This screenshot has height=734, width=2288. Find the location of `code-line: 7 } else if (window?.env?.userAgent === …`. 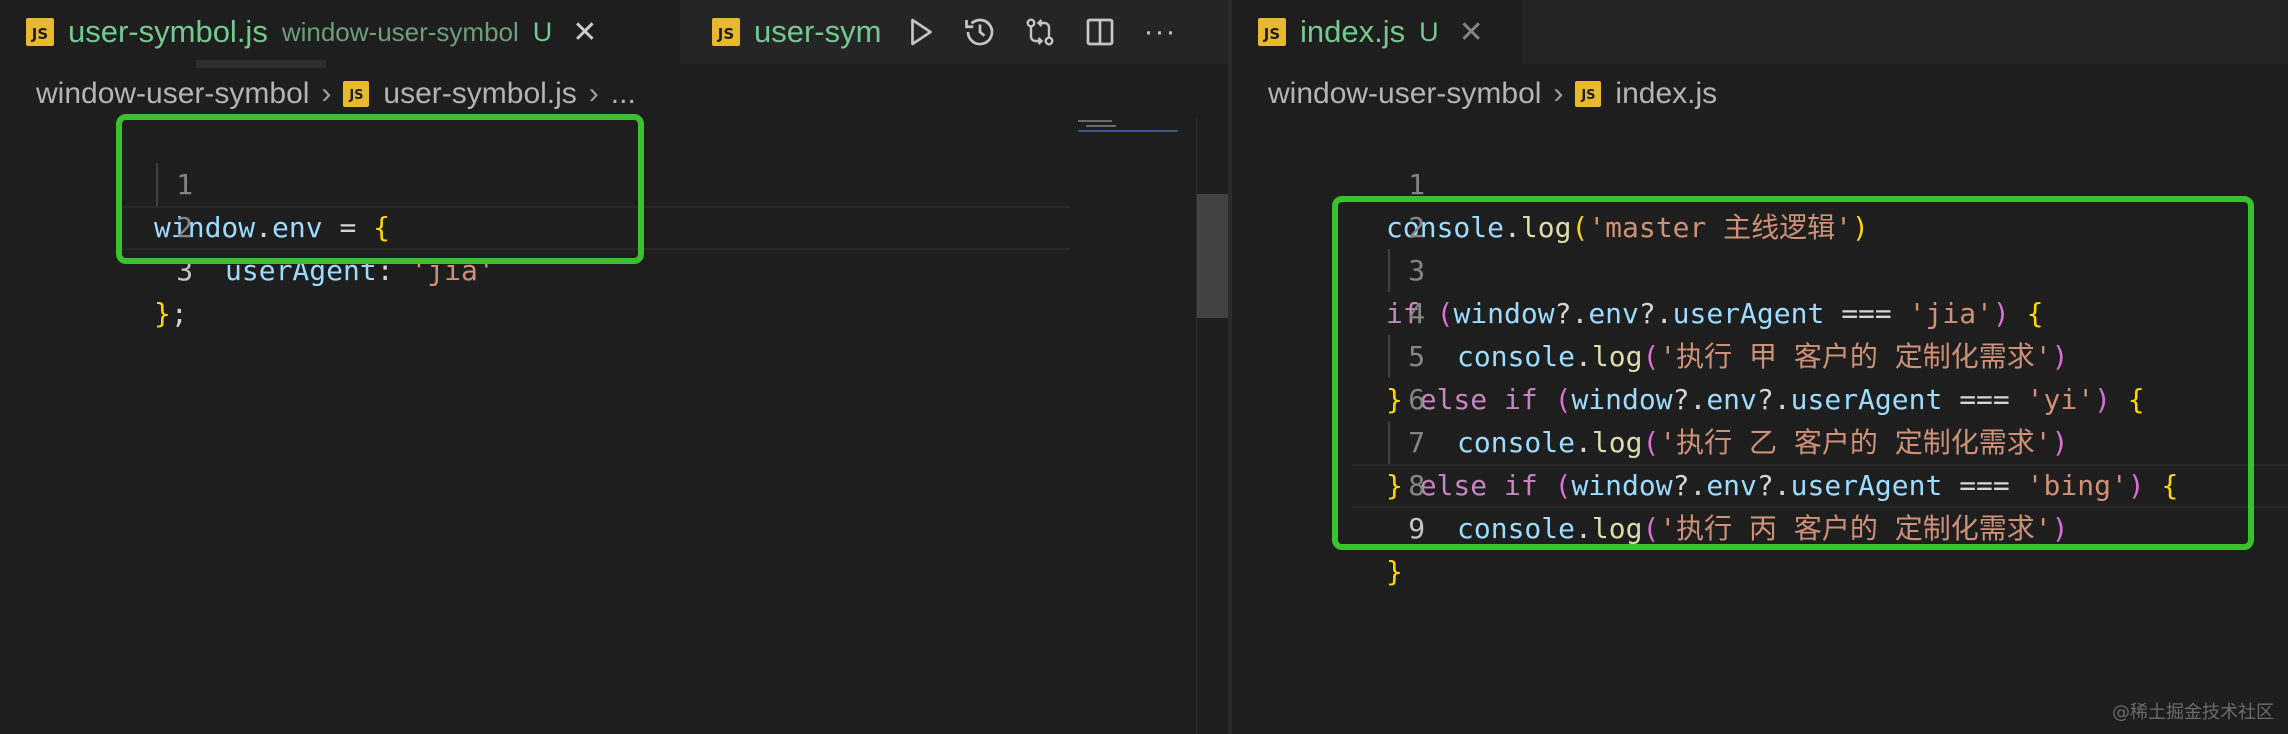

code-line: 7 } else if (window?.env?.userAgent === … is located at coordinates (1705, 440).